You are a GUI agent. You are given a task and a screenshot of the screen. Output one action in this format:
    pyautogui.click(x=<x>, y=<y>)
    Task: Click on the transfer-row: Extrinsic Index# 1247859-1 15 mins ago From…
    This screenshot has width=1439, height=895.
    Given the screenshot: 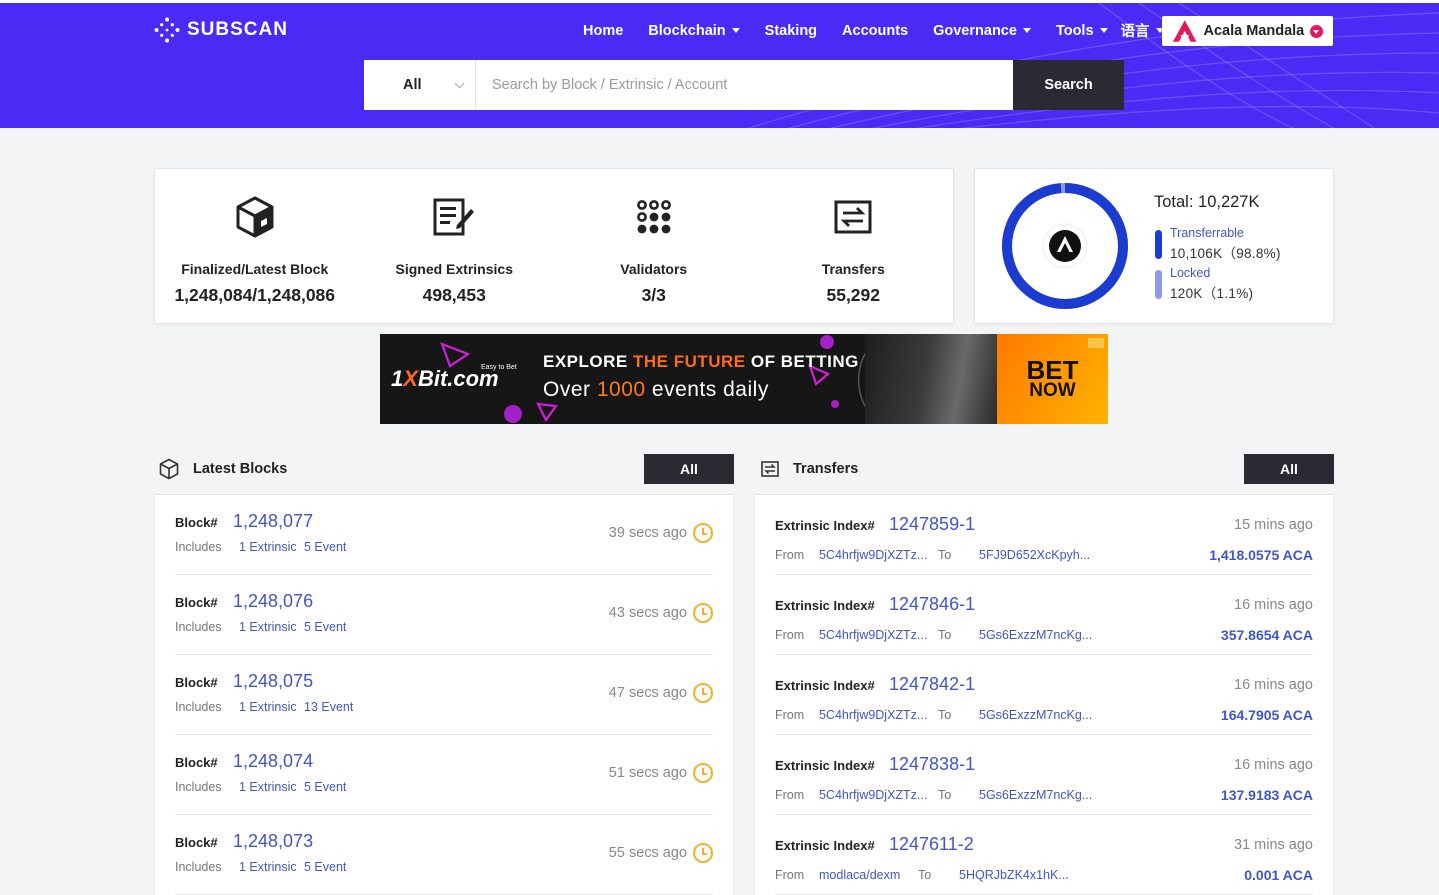 What is the action you would take?
    pyautogui.click(x=1044, y=535)
    